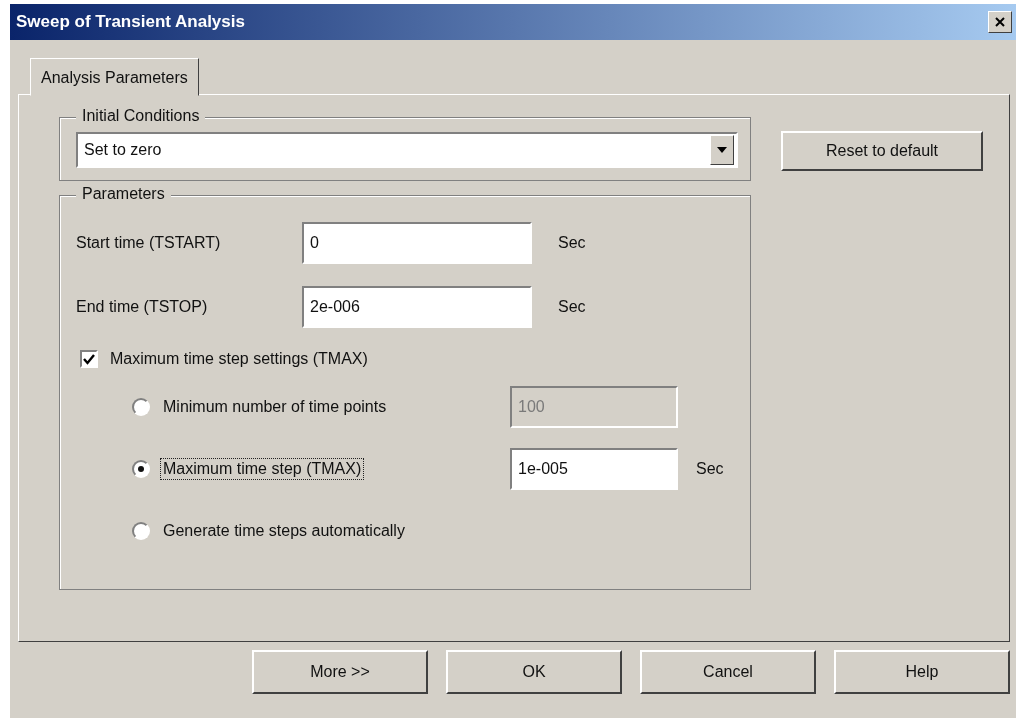  I want to click on checkbox-label: Maximum time step settings (TMAX), so click(239, 359).